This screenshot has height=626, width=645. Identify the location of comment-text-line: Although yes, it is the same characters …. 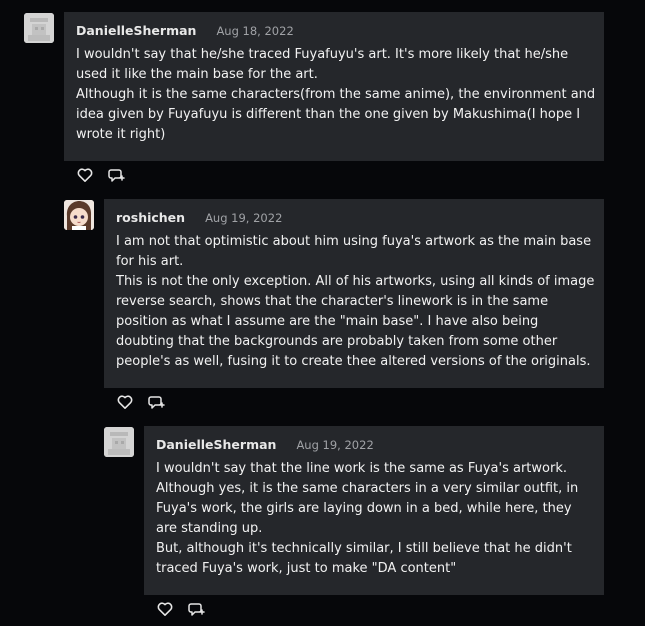
(367, 508).